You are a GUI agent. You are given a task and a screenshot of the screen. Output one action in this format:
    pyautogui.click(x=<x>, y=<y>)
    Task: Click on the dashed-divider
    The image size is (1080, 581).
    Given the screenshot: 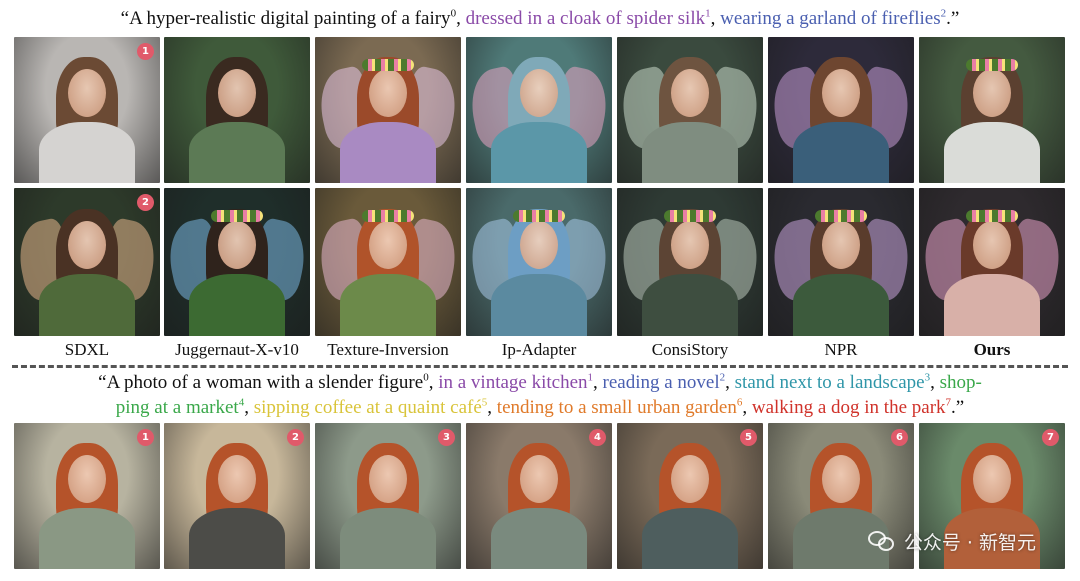 What is the action you would take?
    pyautogui.click(x=540, y=366)
    